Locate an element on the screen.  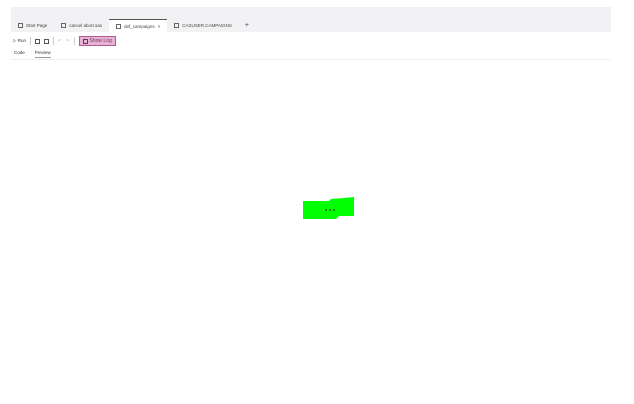
tab-label: CASUSER.CAMPAIGNS is located at coordinates (207, 25).